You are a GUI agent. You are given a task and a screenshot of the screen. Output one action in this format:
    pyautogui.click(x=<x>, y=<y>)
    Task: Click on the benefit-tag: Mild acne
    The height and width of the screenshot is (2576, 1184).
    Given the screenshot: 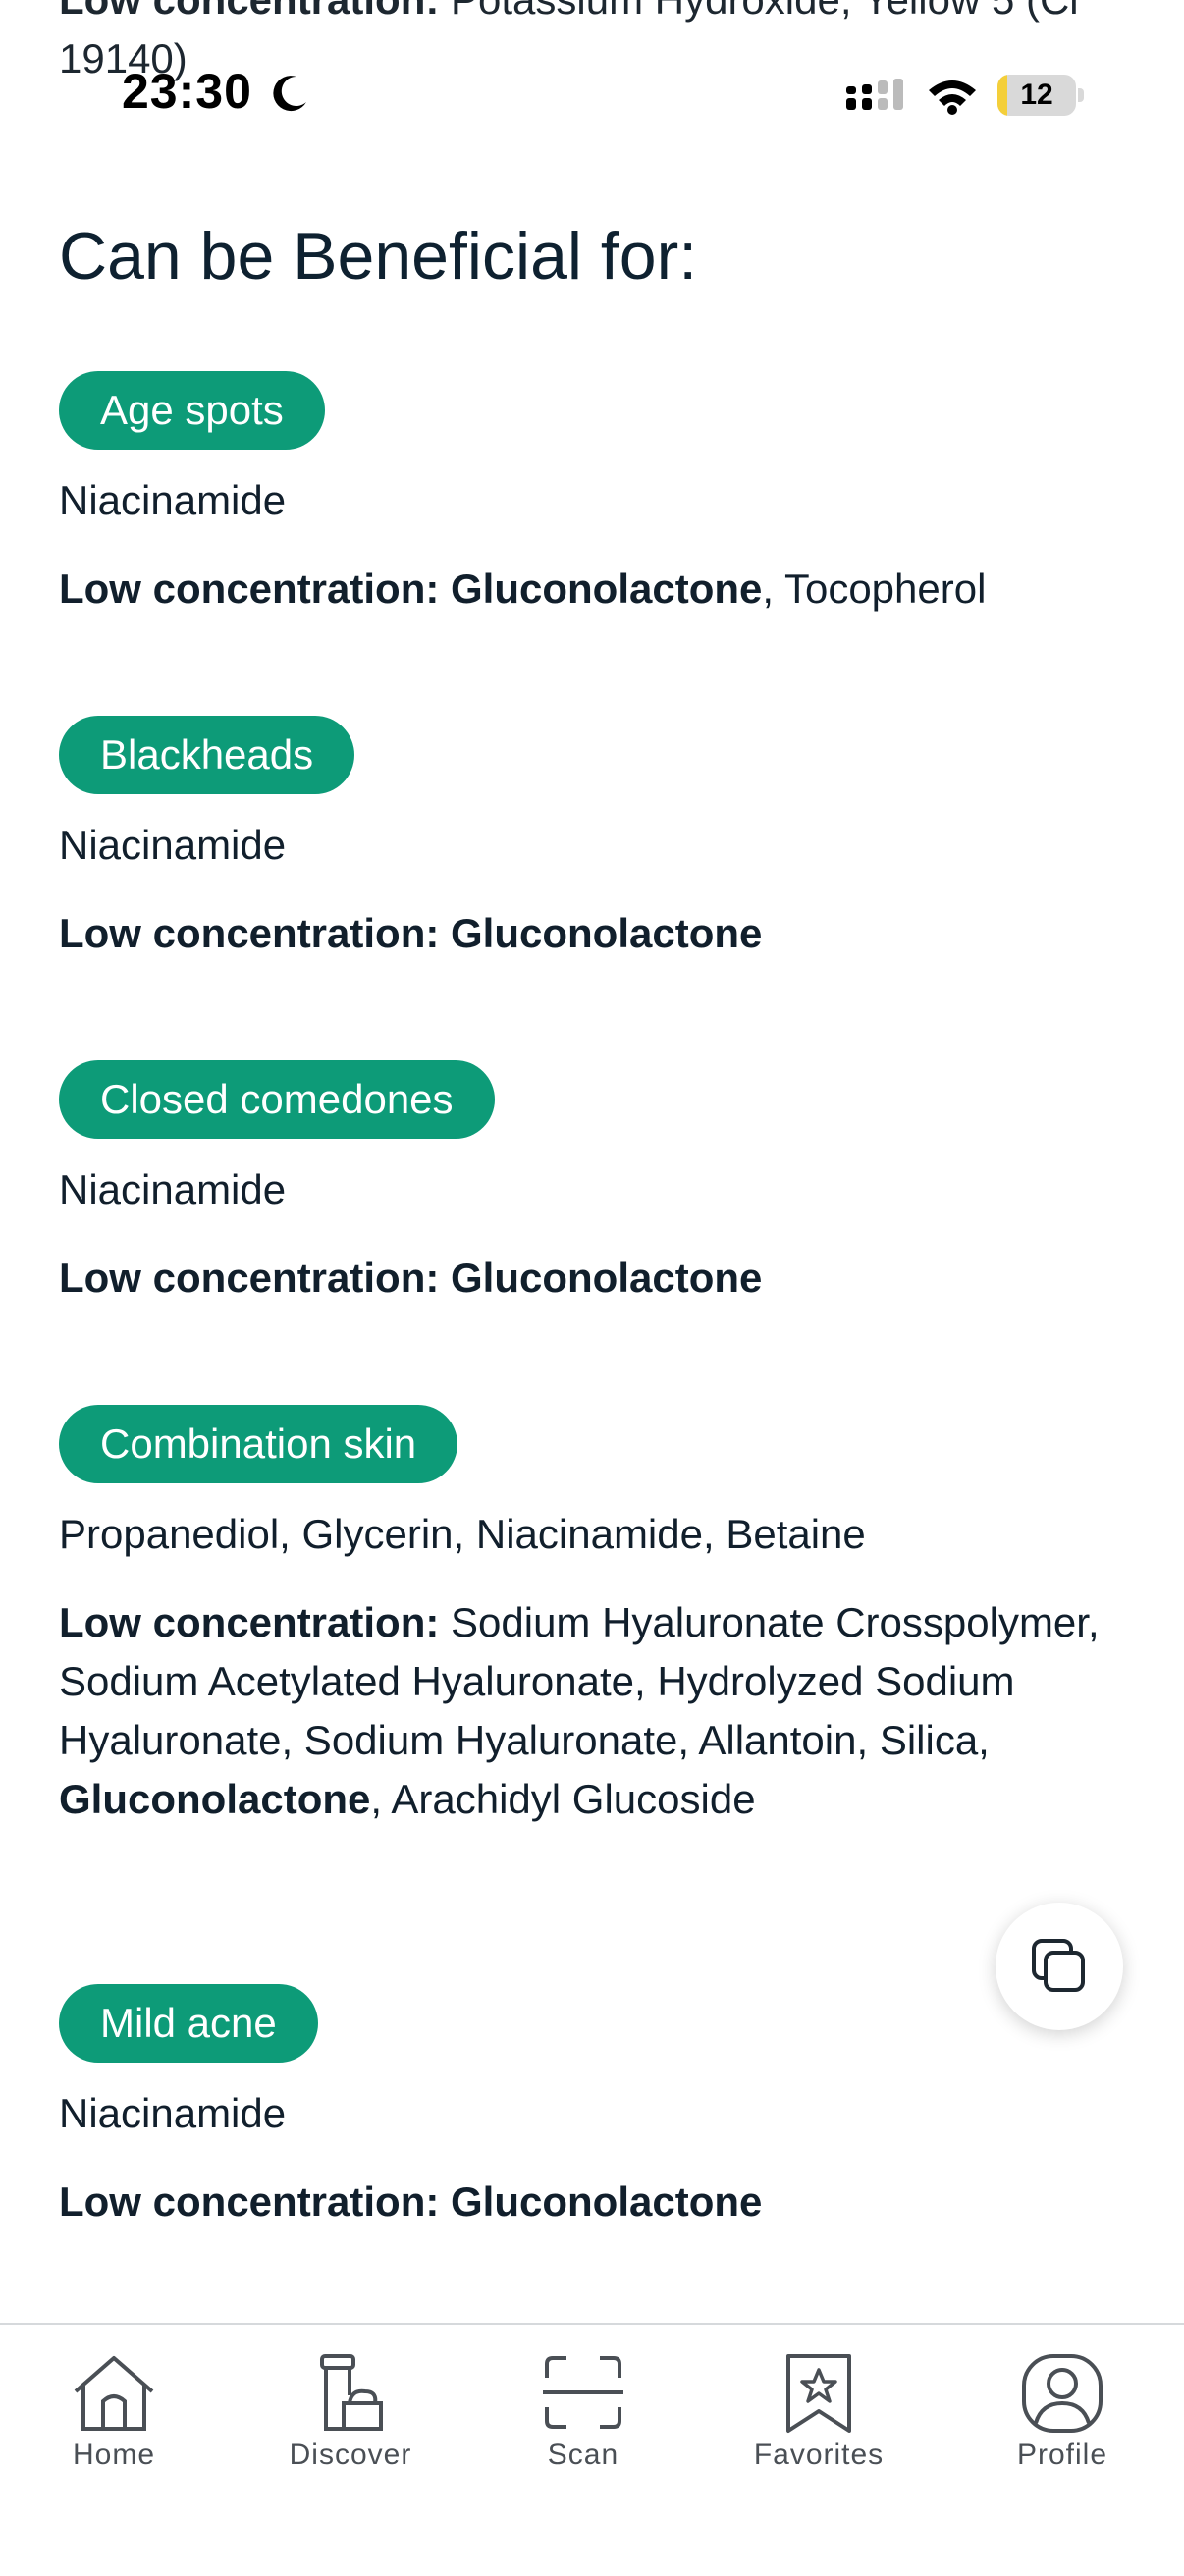 What is the action you would take?
    pyautogui.click(x=189, y=2023)
    